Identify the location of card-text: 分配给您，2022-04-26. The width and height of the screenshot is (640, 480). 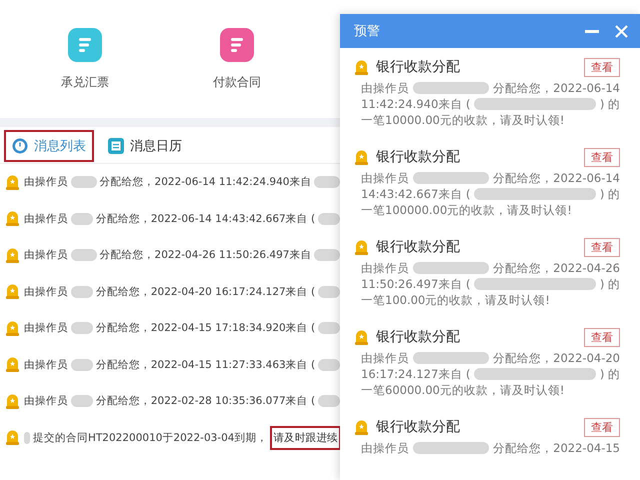
(556, 268).